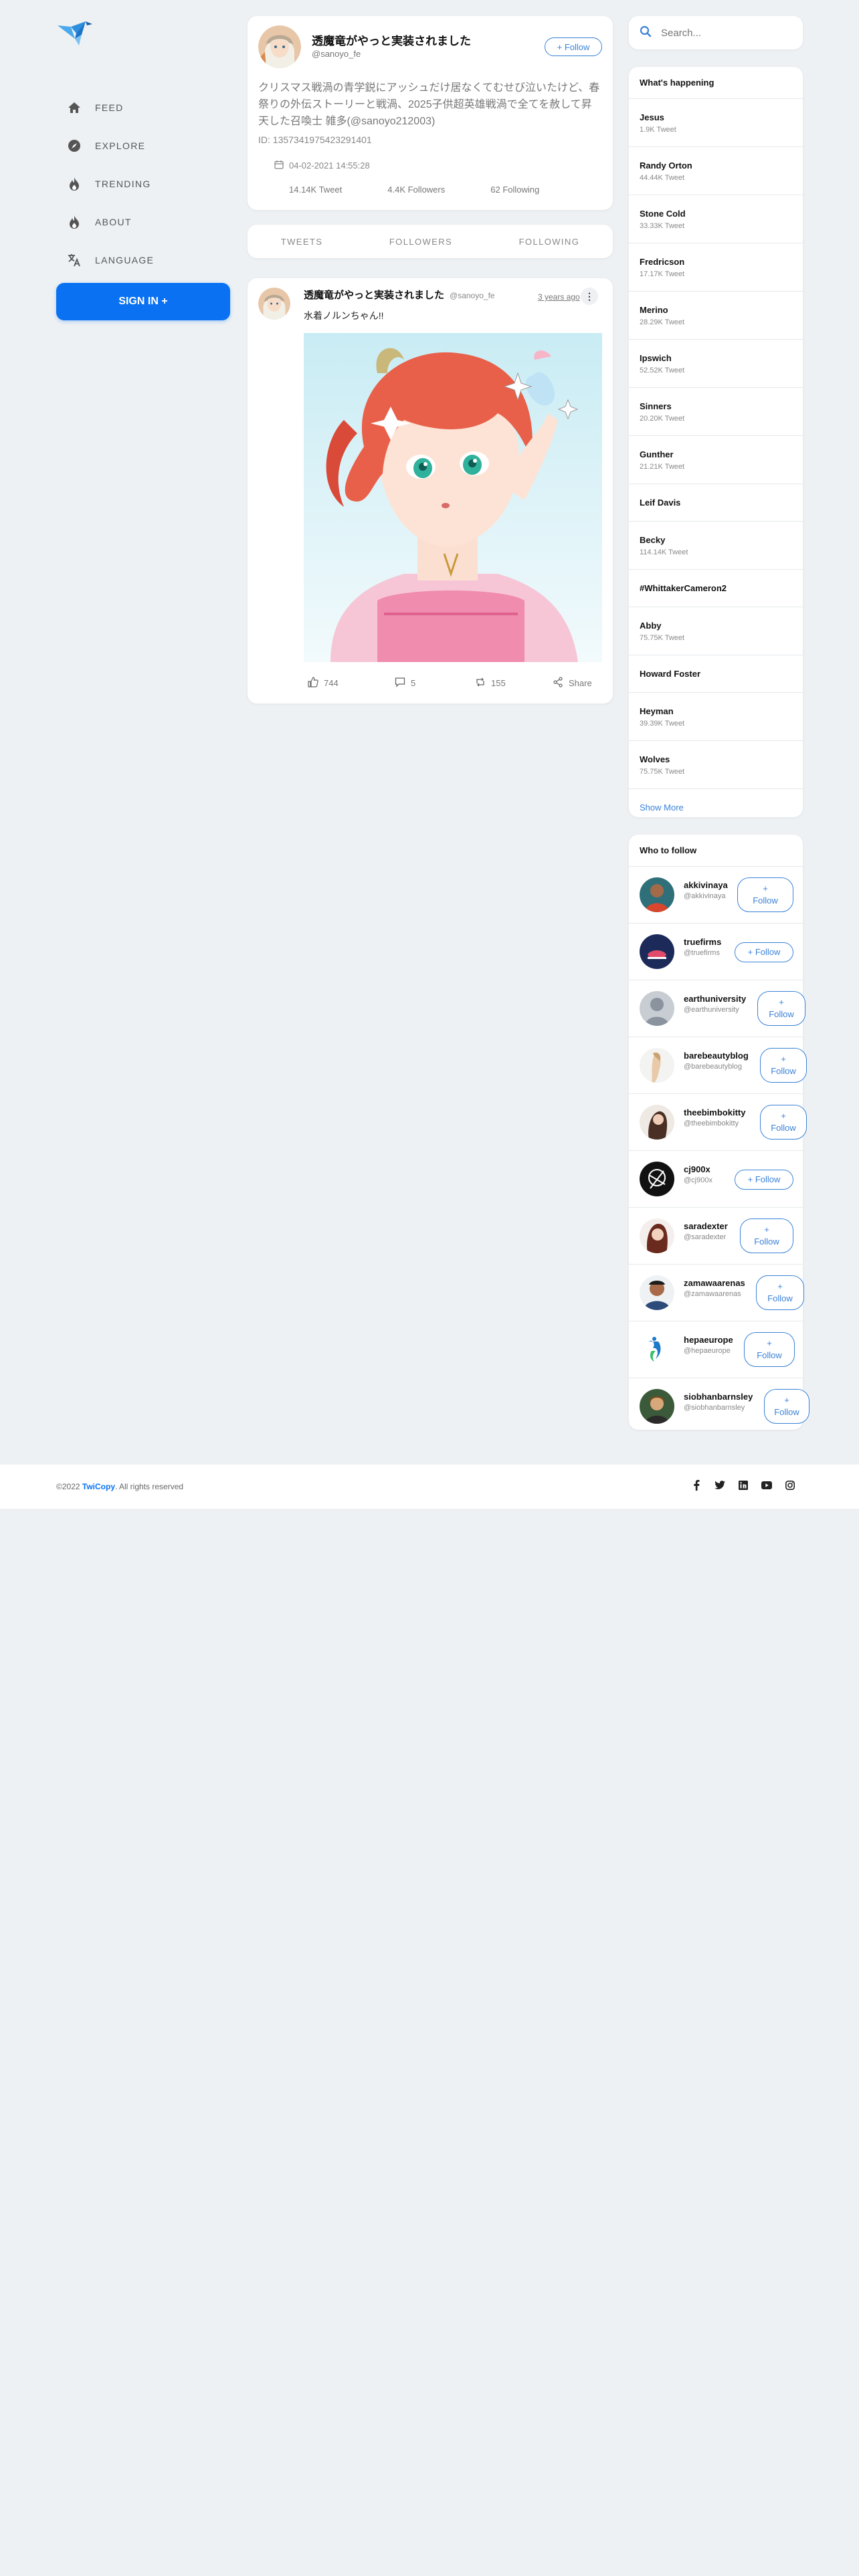 Image resolution: width=859 pixels, height=2576 pixels. Describe the element at coordinates (143, 145) in the screenshot. I see `nav-item-explore: EXPLORE` at that location.